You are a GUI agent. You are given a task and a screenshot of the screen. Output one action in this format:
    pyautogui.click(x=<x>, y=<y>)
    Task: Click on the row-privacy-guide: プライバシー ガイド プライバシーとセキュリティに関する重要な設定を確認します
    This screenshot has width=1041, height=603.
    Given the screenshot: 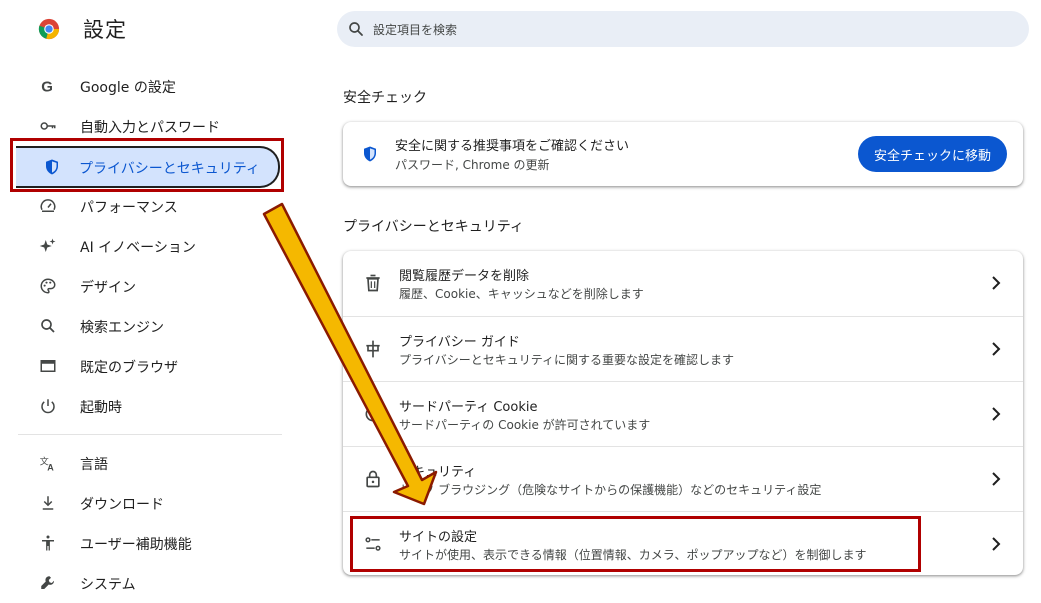 What is the action you would take?
    pyautogui.click(x=683, y=349)
    